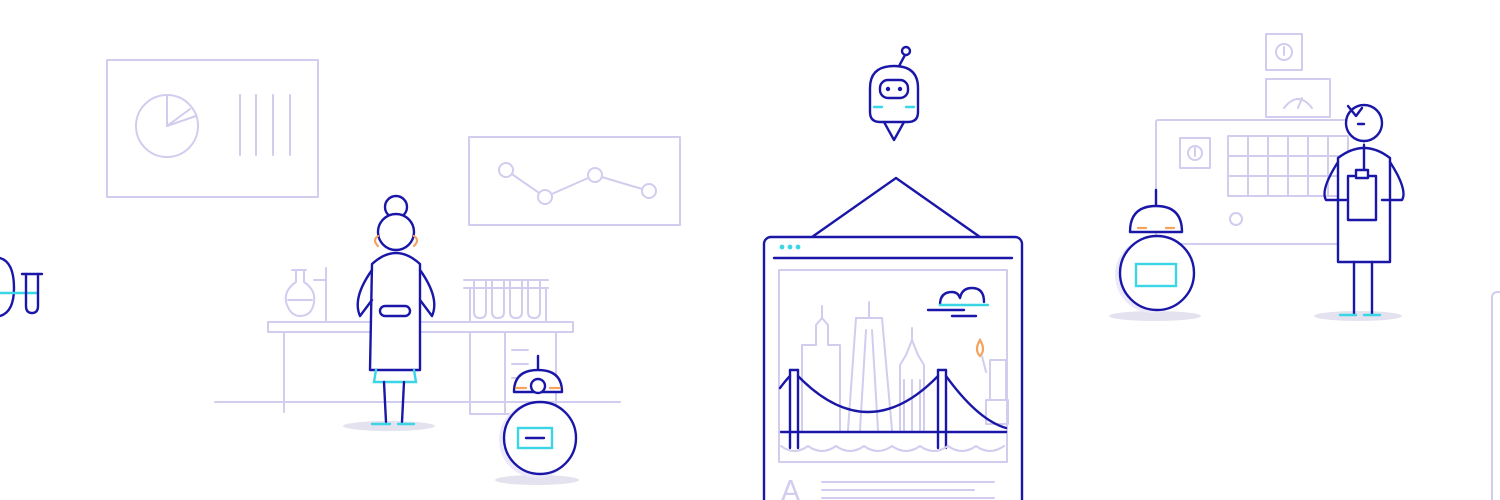 The image size is (1500, 500). Describe the element at coordinates (574, 181) in the screenshot. I see `line-graph-board` at that location.